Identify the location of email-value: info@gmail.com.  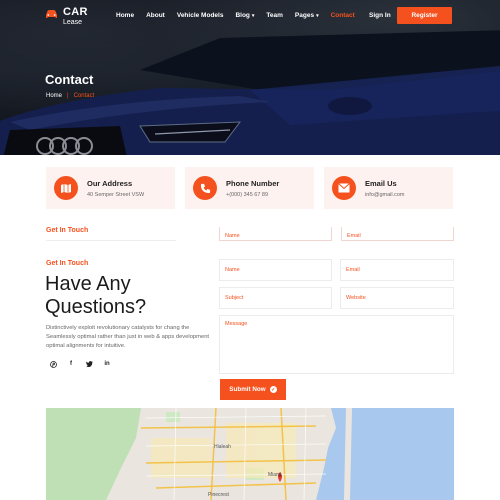
(385, 194).